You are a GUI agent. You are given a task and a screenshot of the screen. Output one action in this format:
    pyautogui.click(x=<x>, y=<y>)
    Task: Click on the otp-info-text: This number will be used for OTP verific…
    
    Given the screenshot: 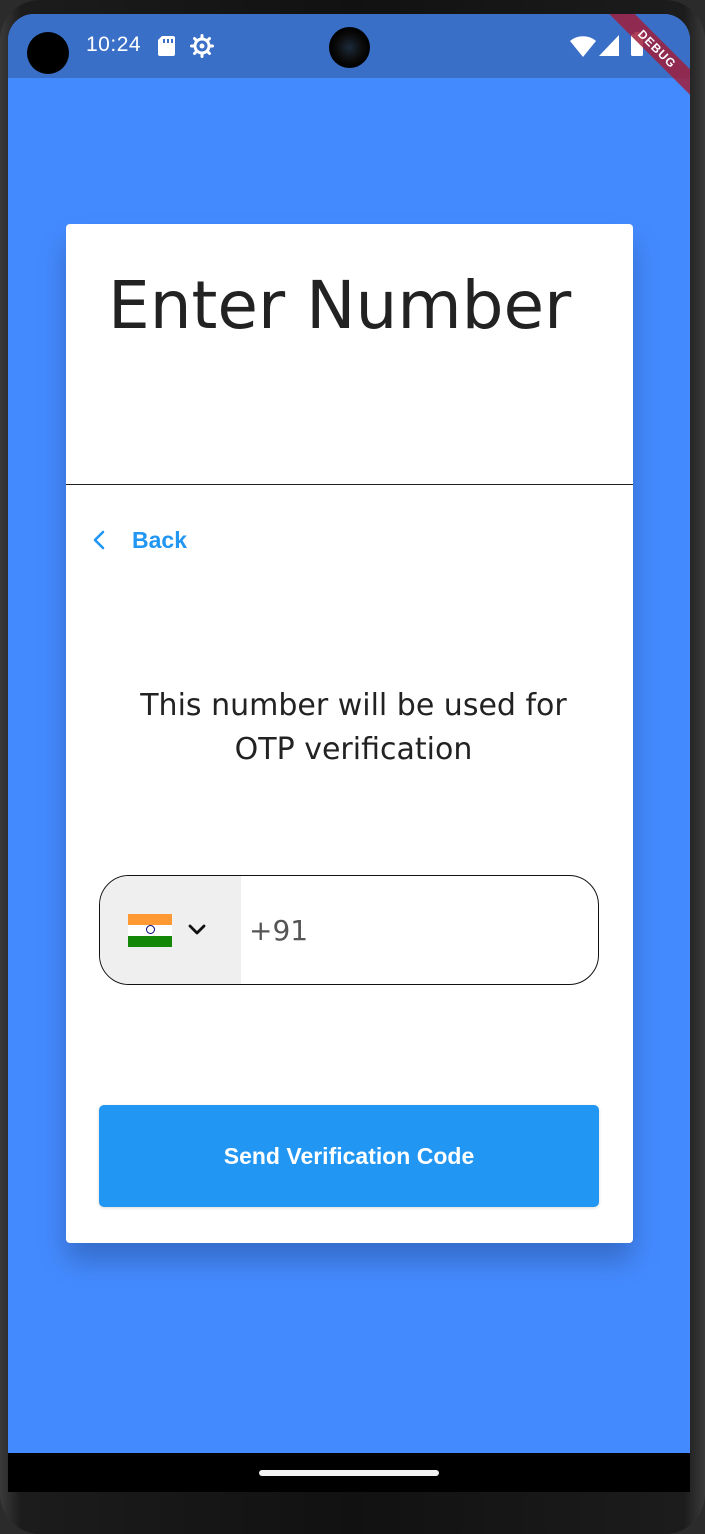 What is the action you would take?
    pyautogui.click(x=353, y=727)
    